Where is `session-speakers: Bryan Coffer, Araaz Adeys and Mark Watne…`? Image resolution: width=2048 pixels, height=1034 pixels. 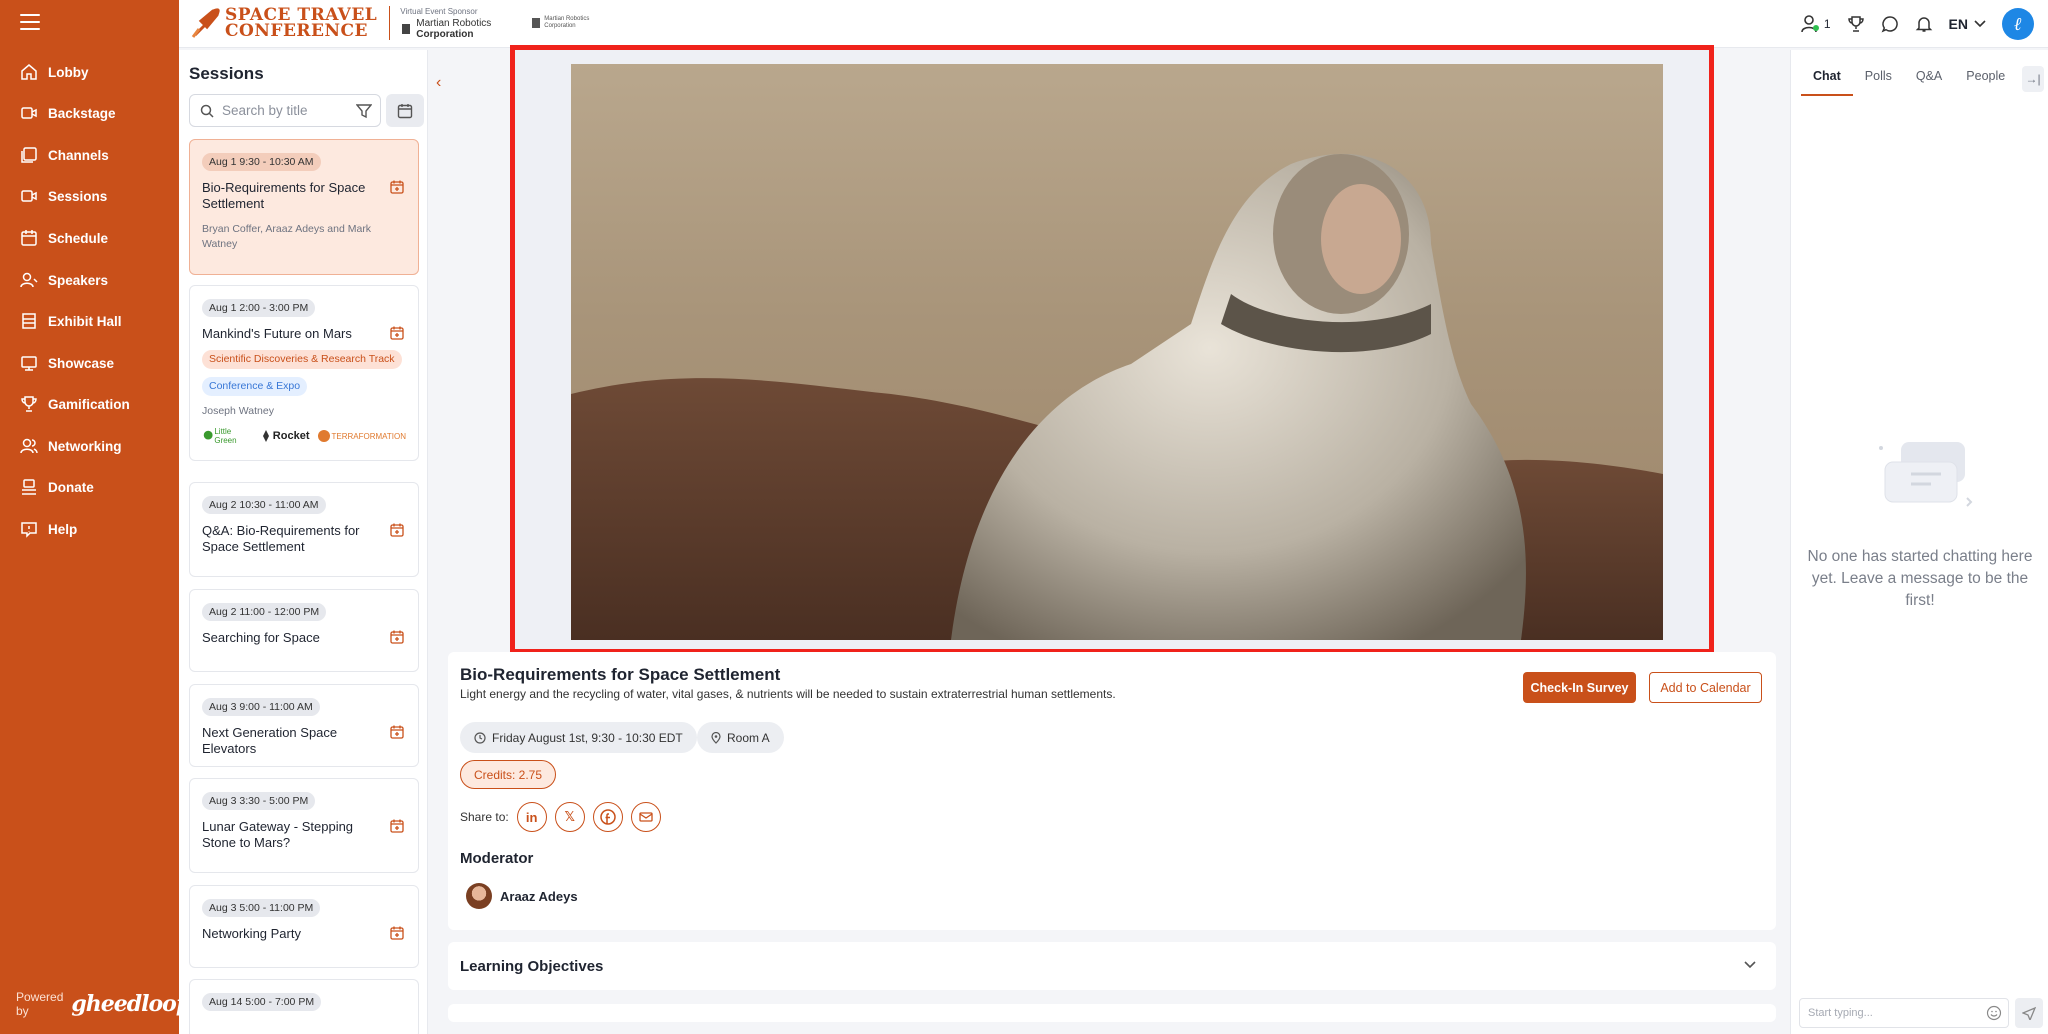 session-speakers: Bryan Coffer, Araaz Adeys and Mark Watne… is located at coordinates (287, 236).